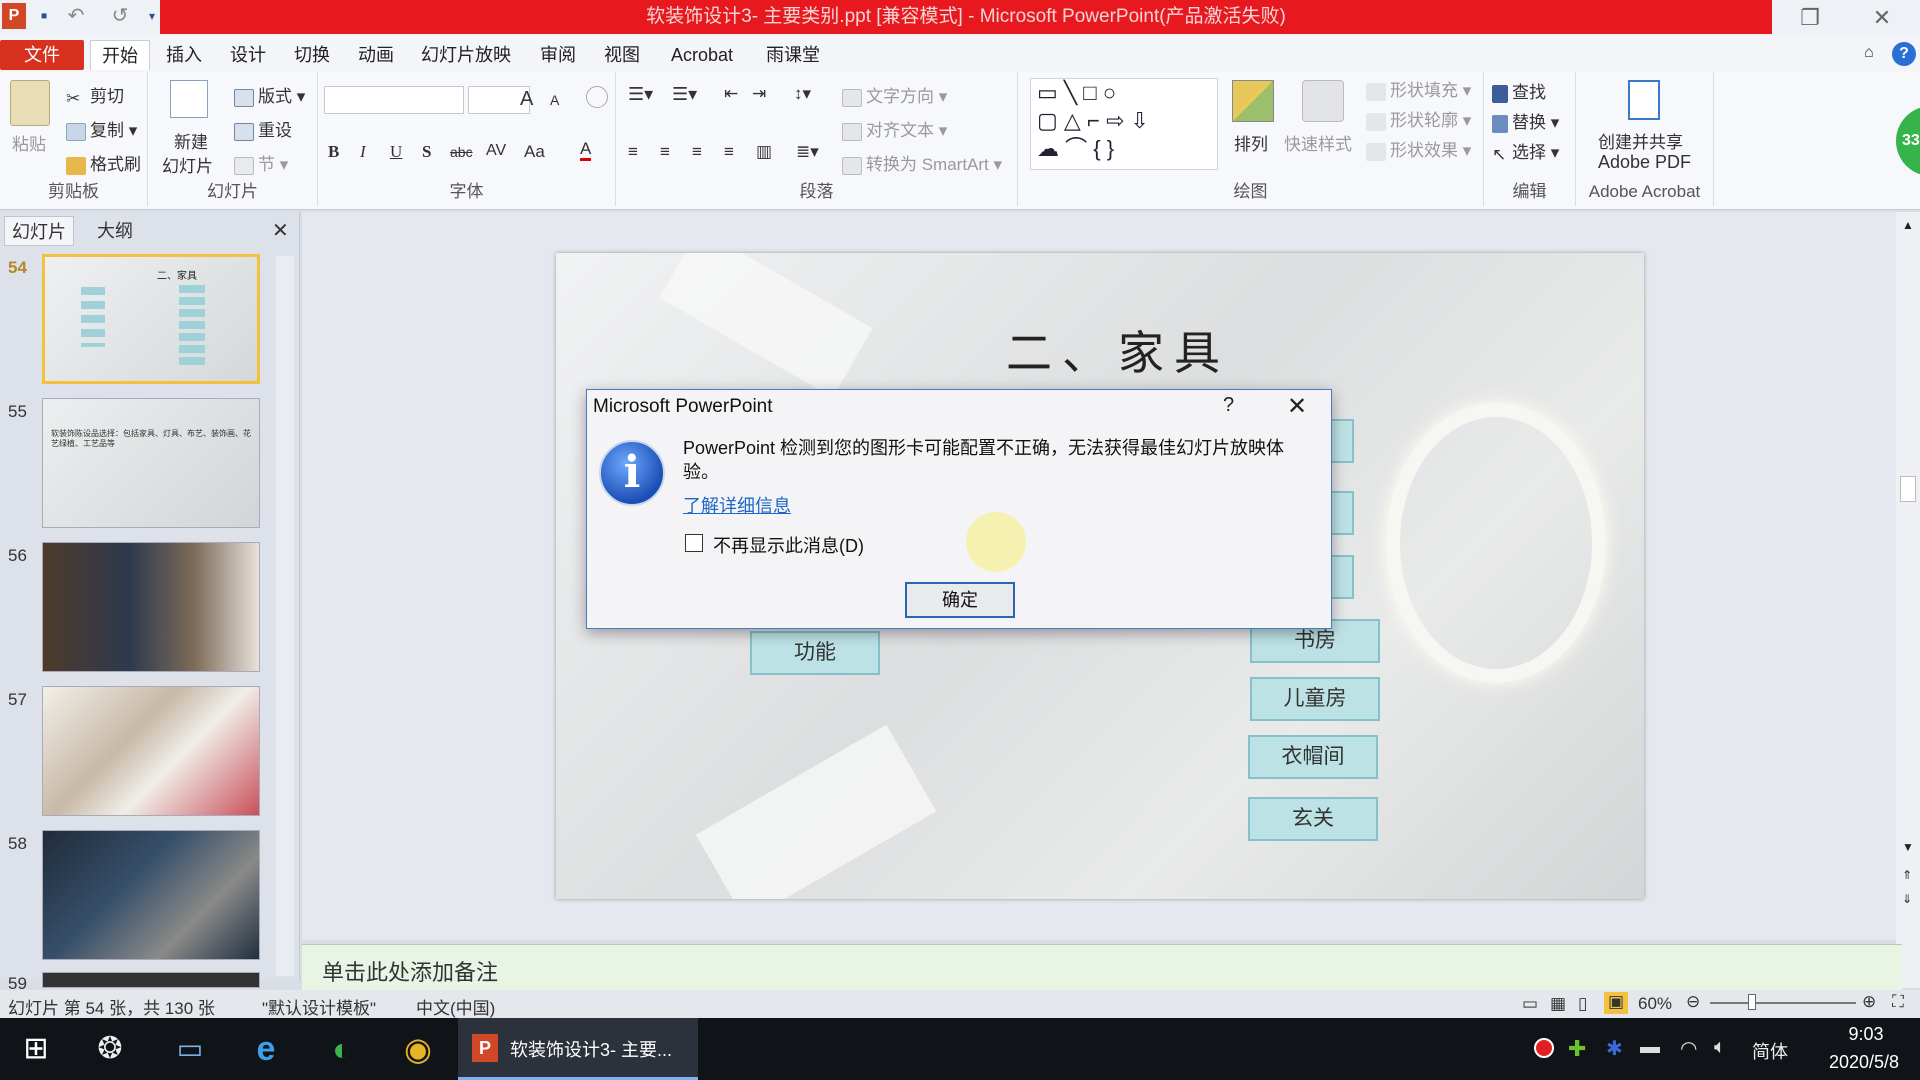 The height and width of the screenshot is (1080, 1920). Describe the element at coordinates (1577, 1049) in the screenshot. I see `tray-plus-icon: ✚` at that location.